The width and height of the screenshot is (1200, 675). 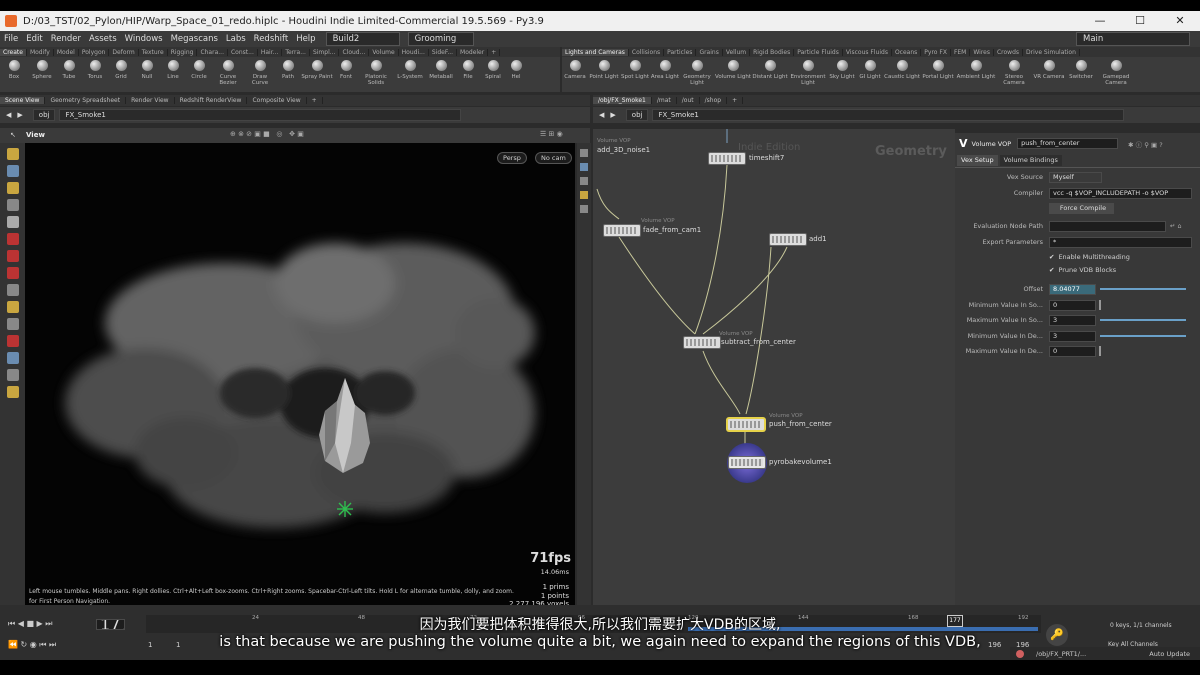 What do you see at coordinates (727, 158) in the screenshot?
I see `node-timeshift7-box` at bounding box center [727, 158].